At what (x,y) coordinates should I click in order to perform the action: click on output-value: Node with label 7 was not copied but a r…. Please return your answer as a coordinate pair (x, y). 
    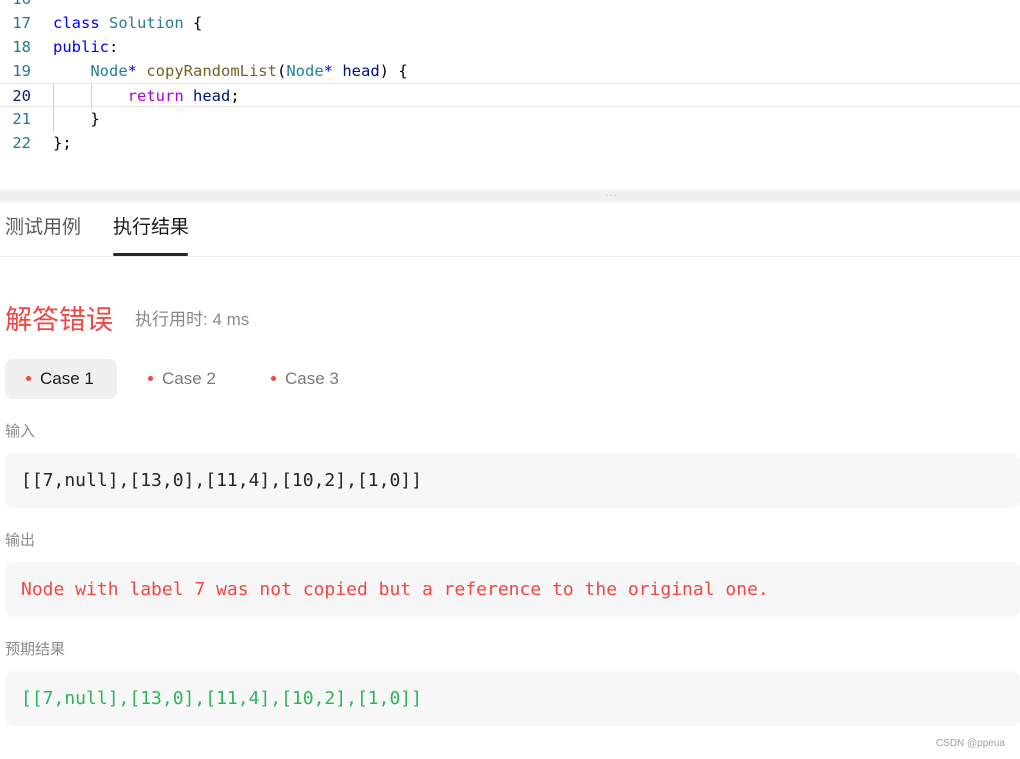
    Looking at the image, I should click on (512, 589).